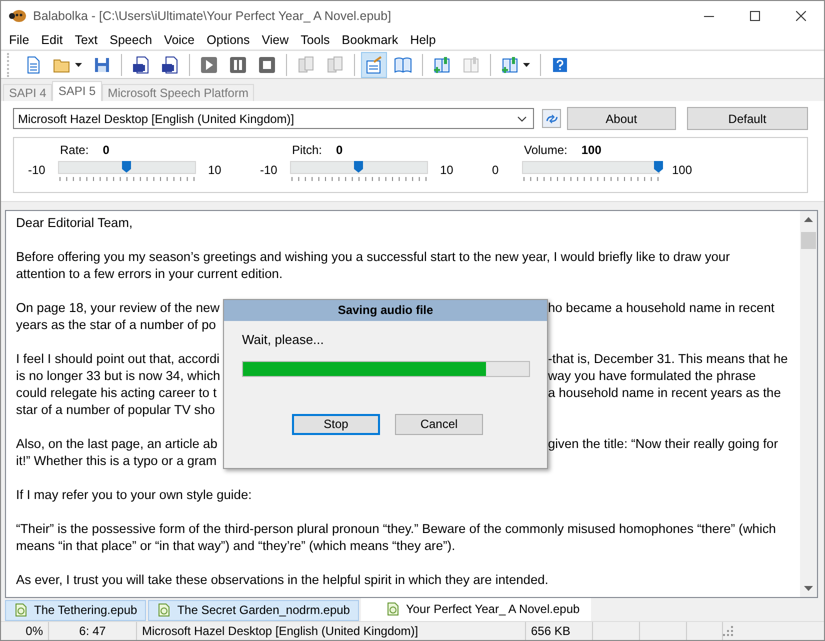  I want to click on scroll-thumb, so click(808, 240).